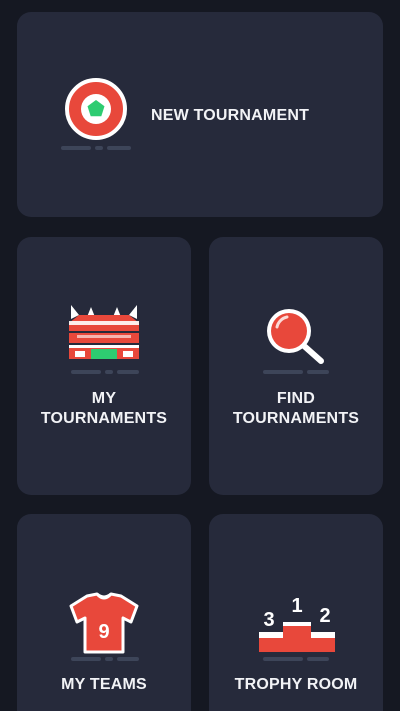  I want to click on podium-number: 3, so click(268, 620).